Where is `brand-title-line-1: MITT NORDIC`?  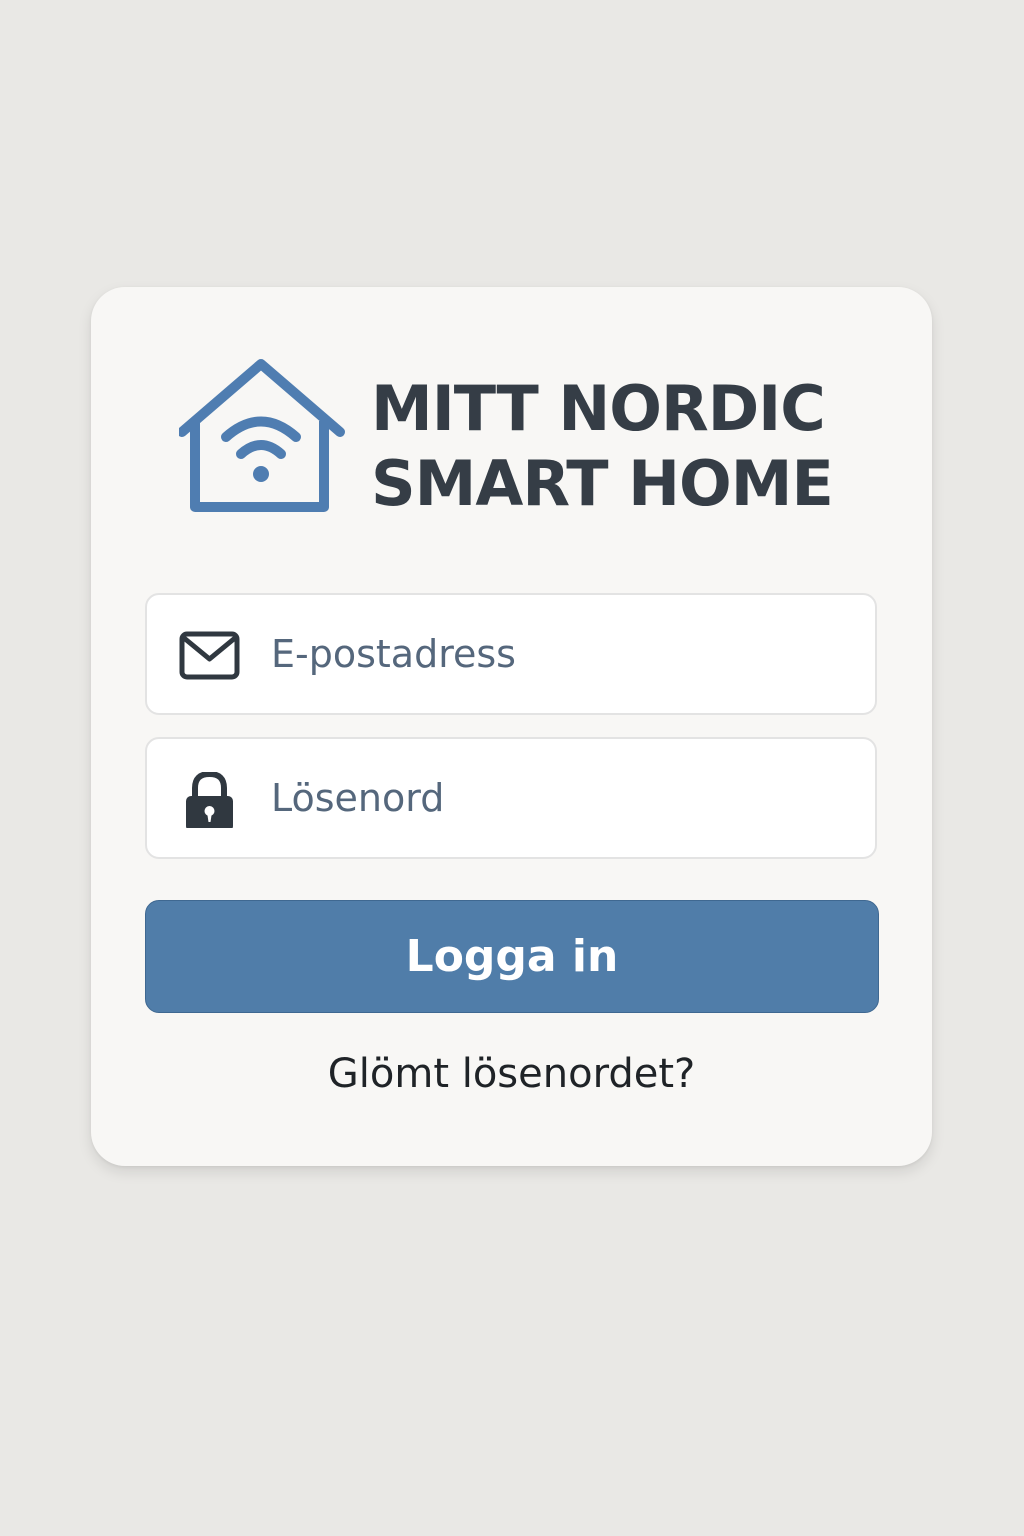 brand-title-line-1: MITT NORDIC is located at coordinates (598, 408).